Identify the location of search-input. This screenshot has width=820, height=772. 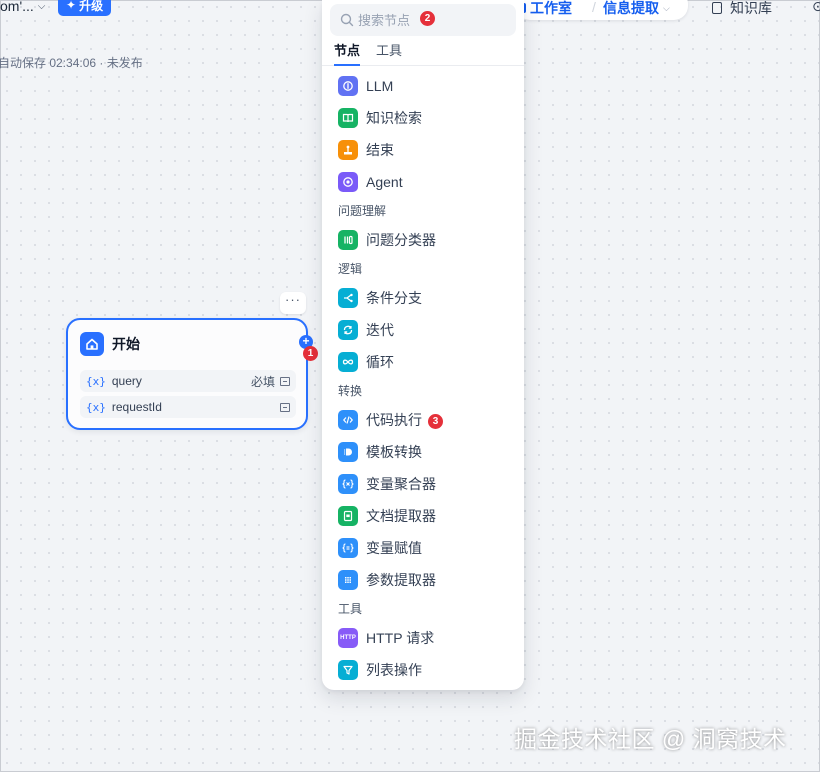
(408, 20).